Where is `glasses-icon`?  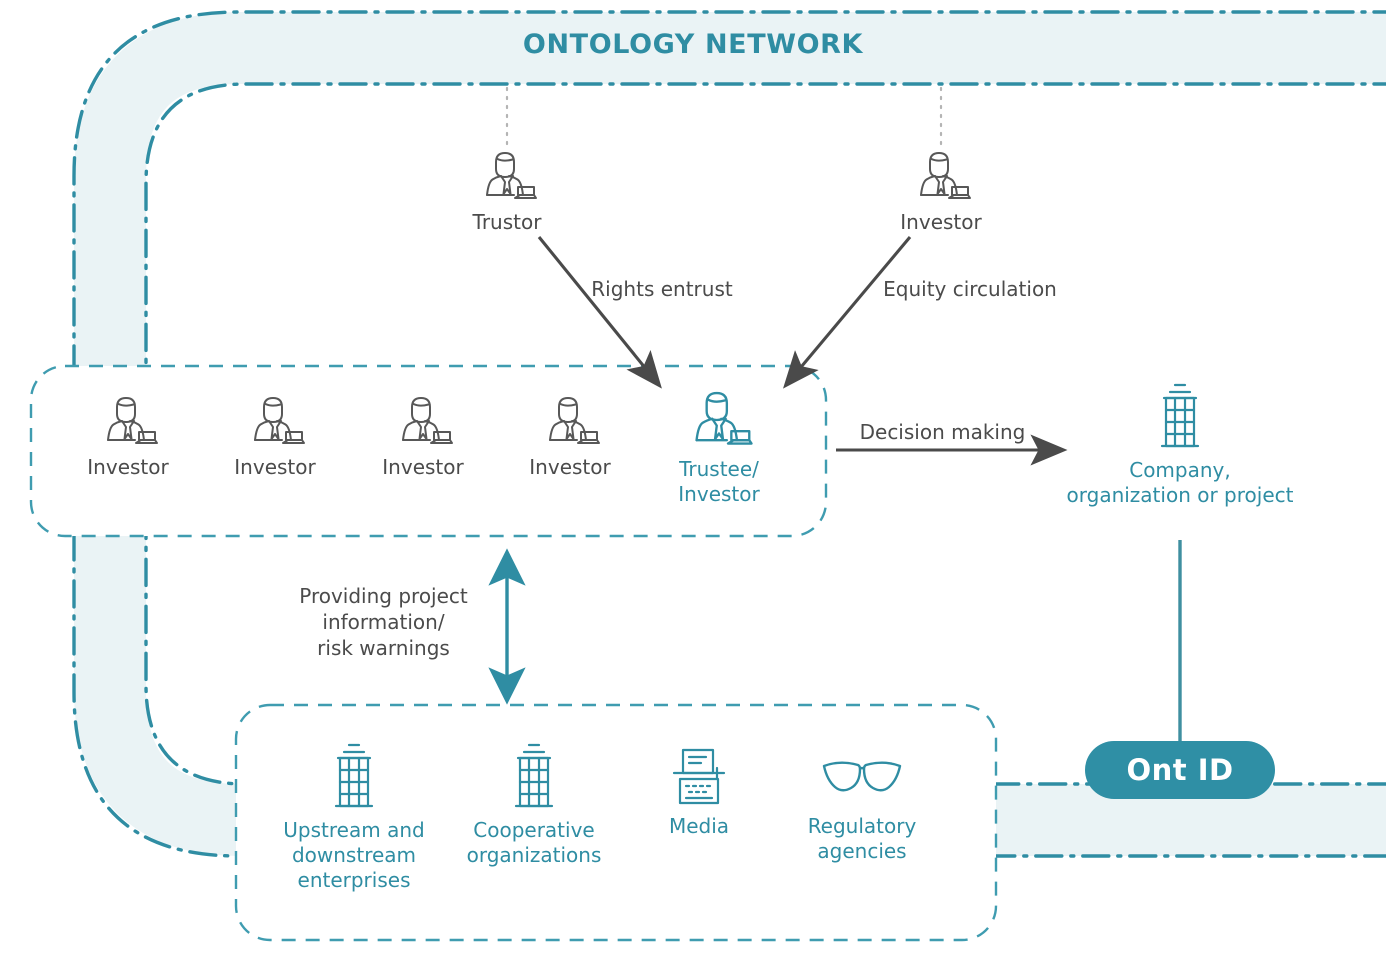 glasses-icon is located at coordinates (862, 776).